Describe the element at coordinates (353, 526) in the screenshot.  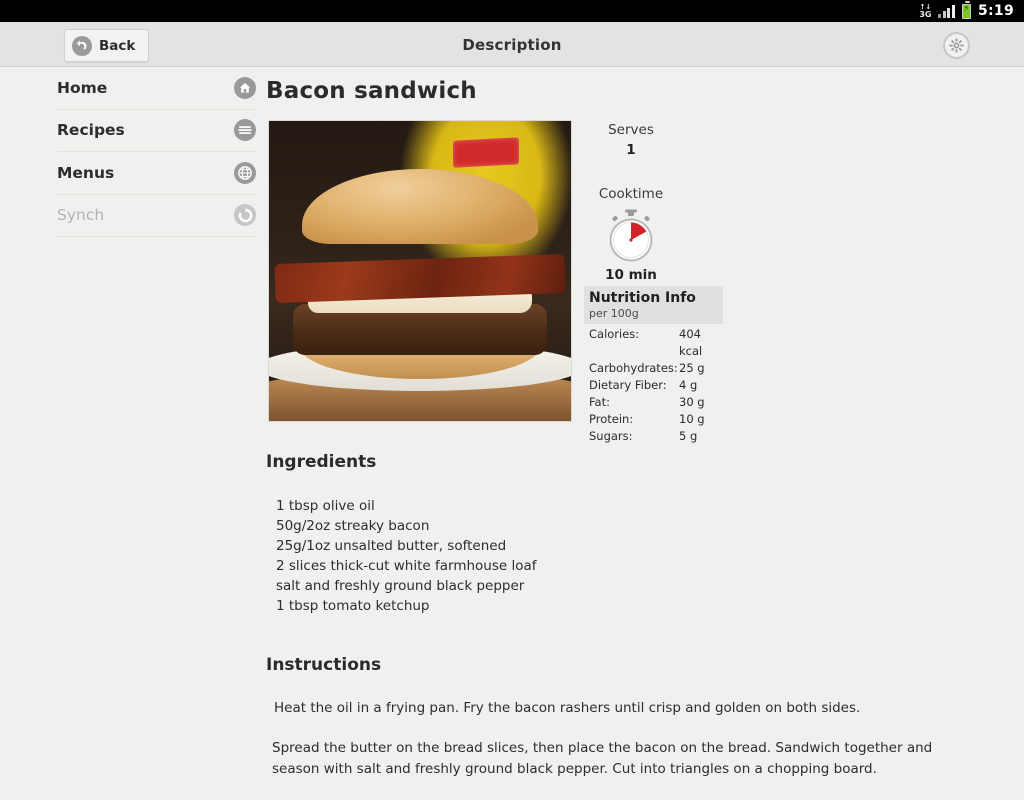
I see `list-item: 50g/2oz streaky bacon` at that location.